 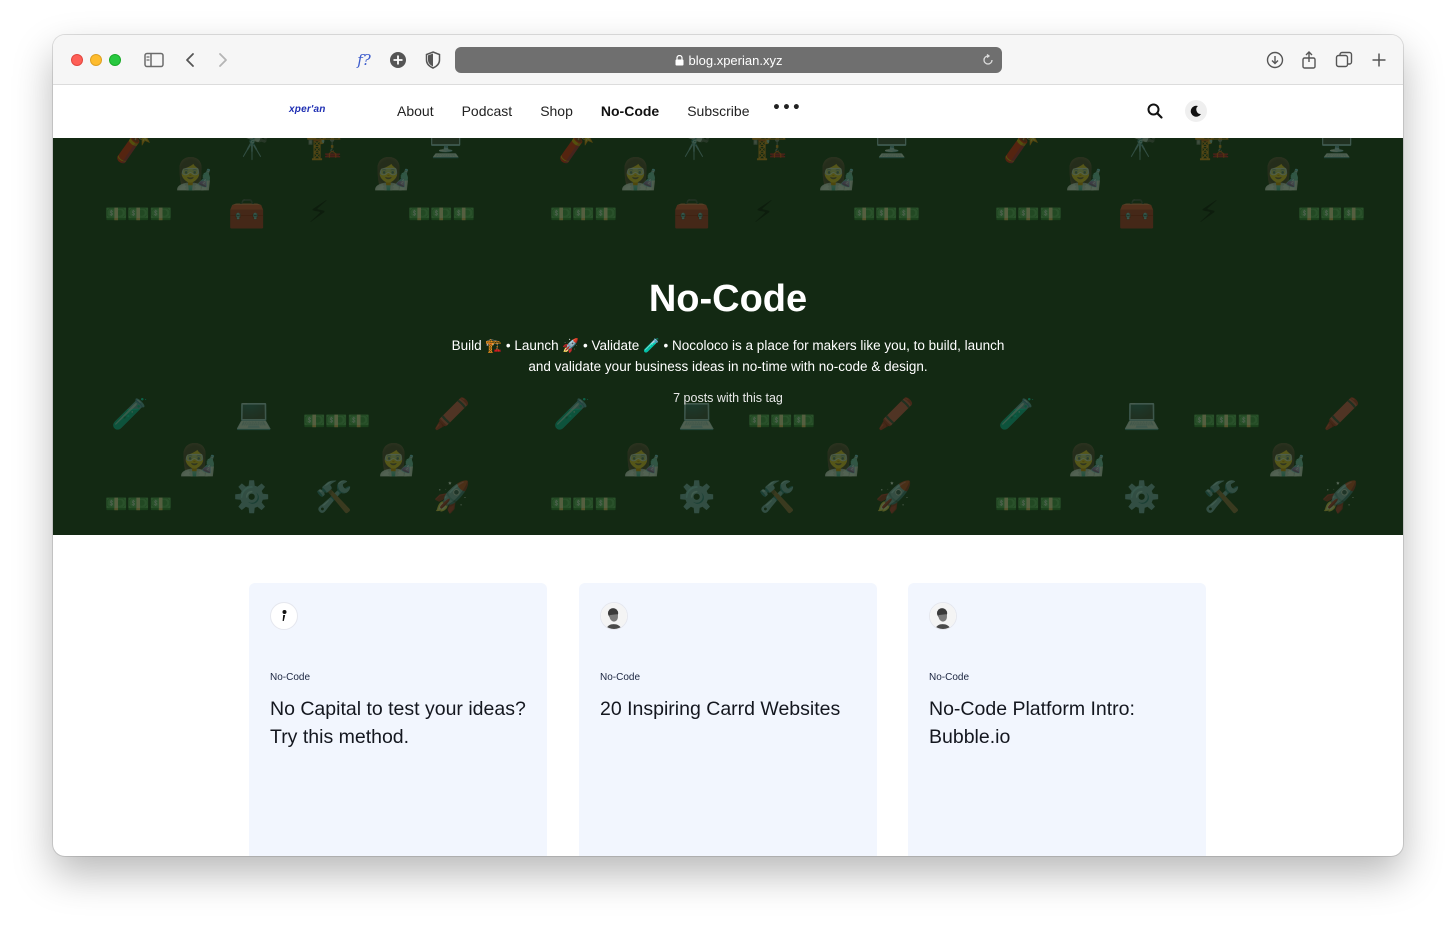 What do you see at coordinates (988, 60) in the screenshot?
I see `reload-icon` at bounding box center [988, 60].